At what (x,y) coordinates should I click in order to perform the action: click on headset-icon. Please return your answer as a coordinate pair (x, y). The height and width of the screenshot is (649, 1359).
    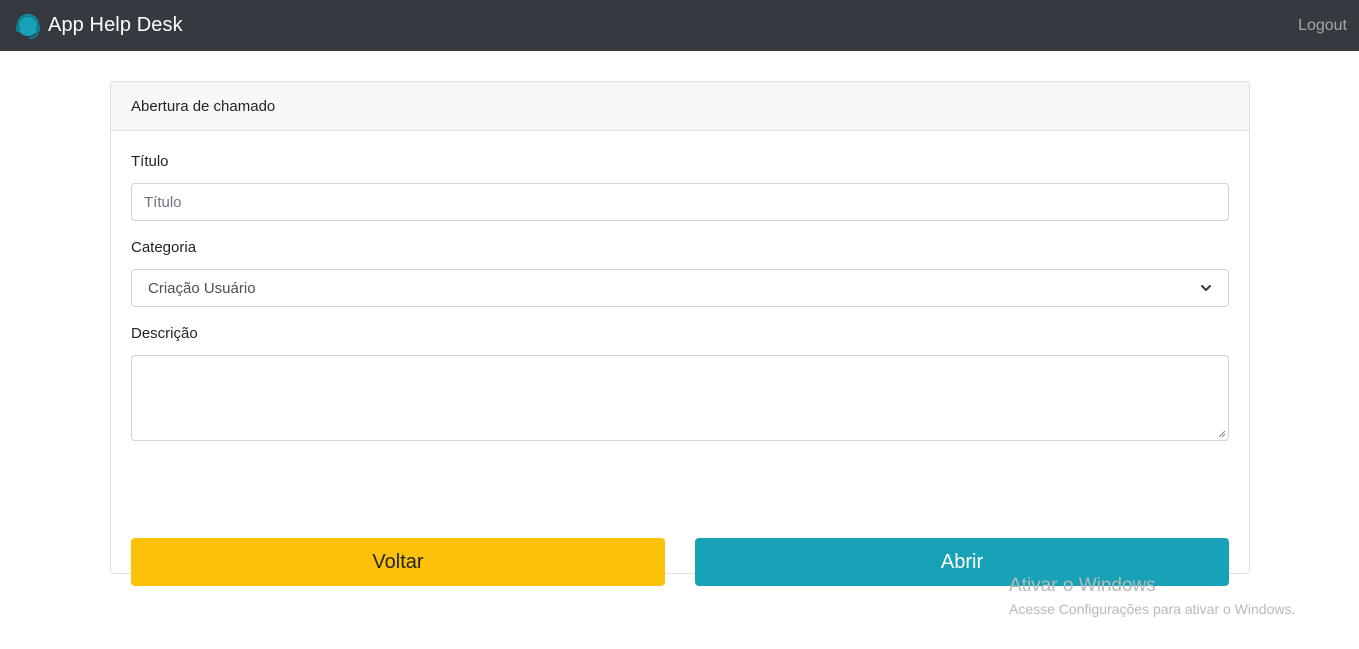
    Looking at the image, I should click on (28, 26).